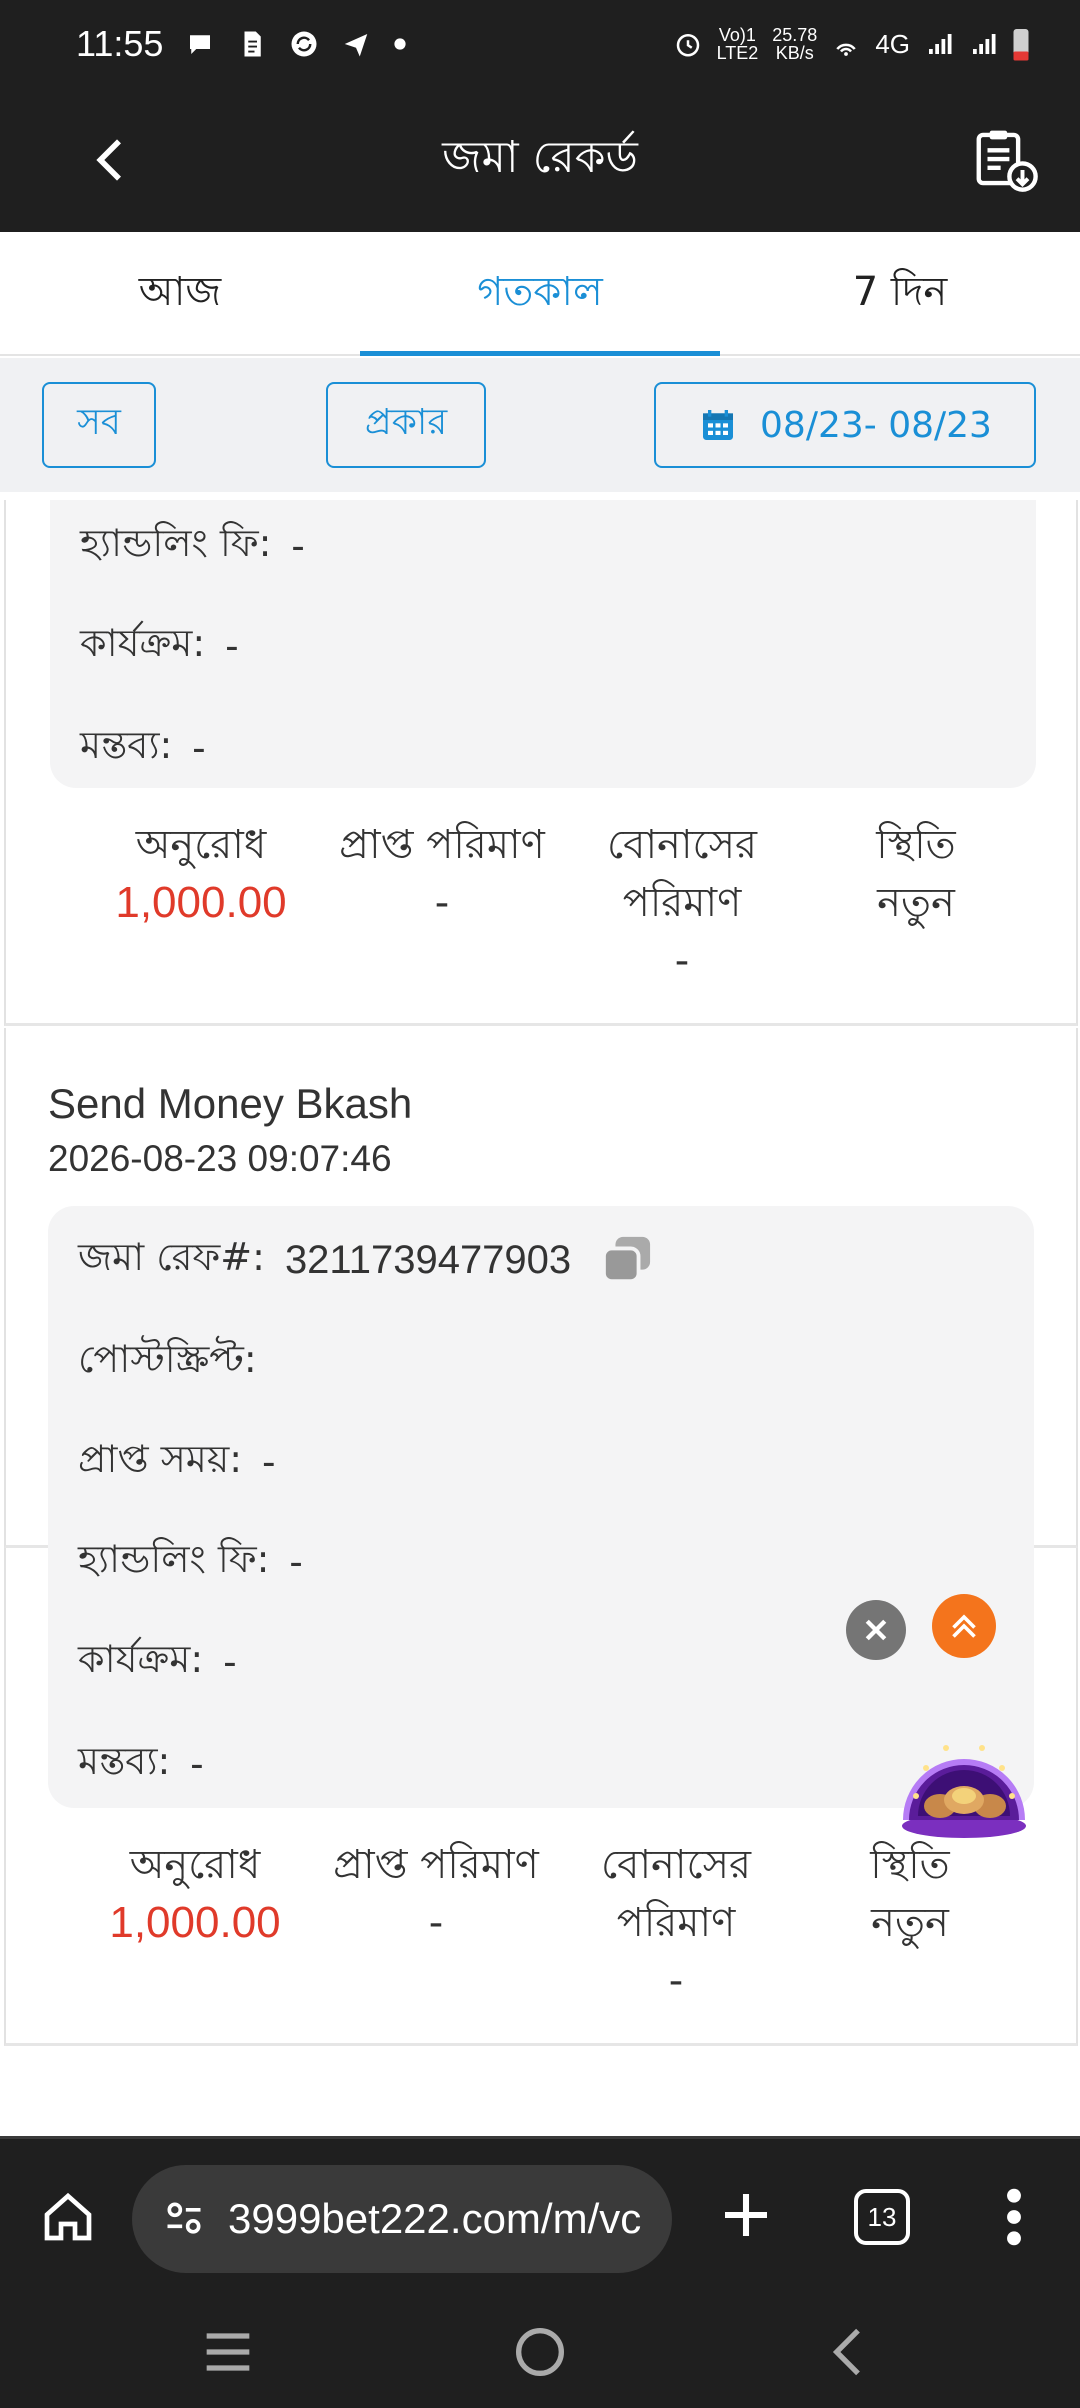 This screenshot has height=2408, width=1080. What do you see at coordinates (200, 44) in the screenshot?
I see `chat-icon` at bounding box center [200, 44].